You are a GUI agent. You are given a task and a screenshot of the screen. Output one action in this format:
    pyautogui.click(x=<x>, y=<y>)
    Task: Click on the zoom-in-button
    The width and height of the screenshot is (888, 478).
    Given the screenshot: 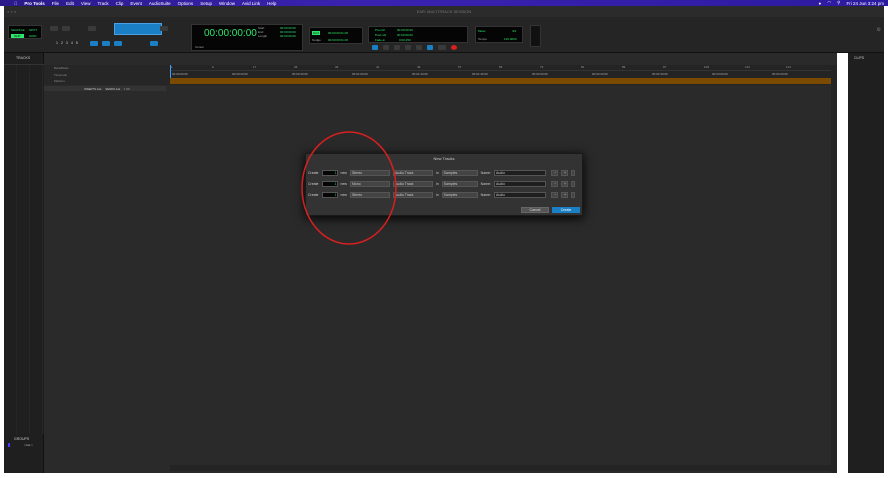 What is the action you would take?
    pyautogui.click(x=66, y=28)
    